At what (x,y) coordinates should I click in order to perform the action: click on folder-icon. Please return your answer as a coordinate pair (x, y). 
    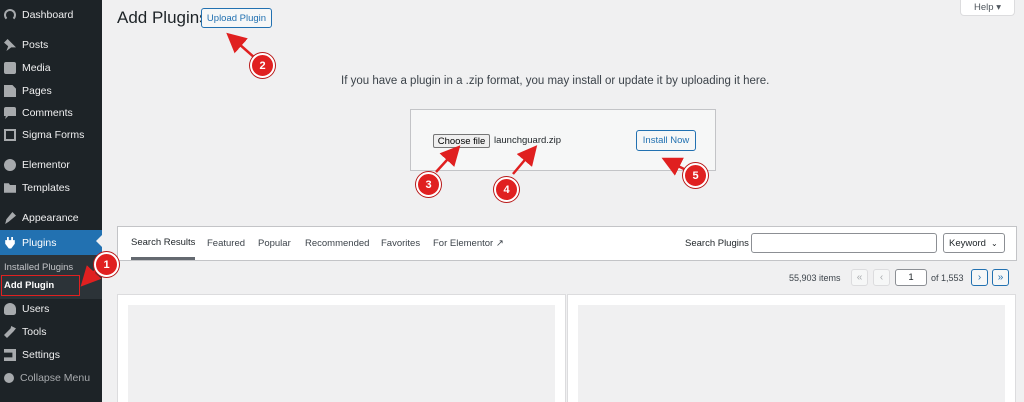
    Looking at the image, I should click on (10, 188).